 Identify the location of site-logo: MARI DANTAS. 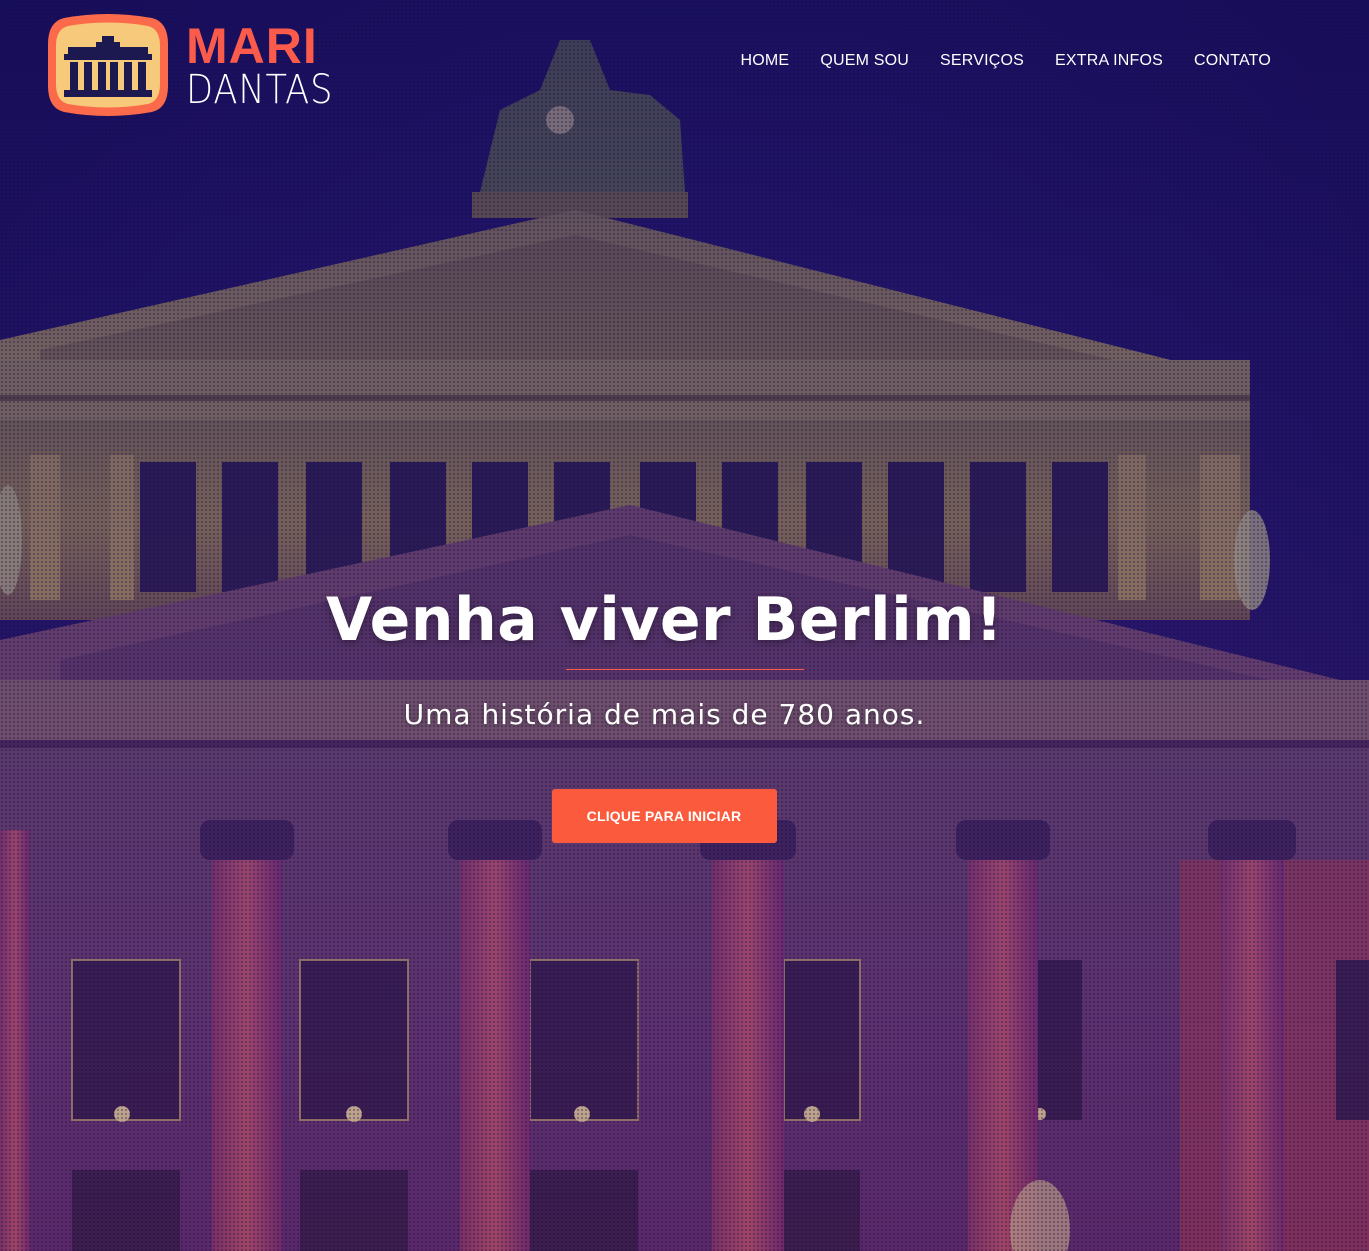
(198, 65).